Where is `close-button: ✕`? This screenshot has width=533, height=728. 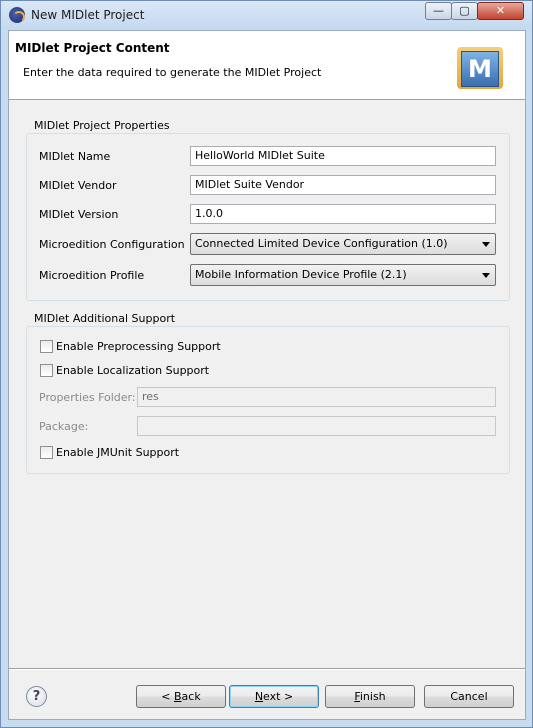
close-button: ✕ is located at coordinates (500, 11).